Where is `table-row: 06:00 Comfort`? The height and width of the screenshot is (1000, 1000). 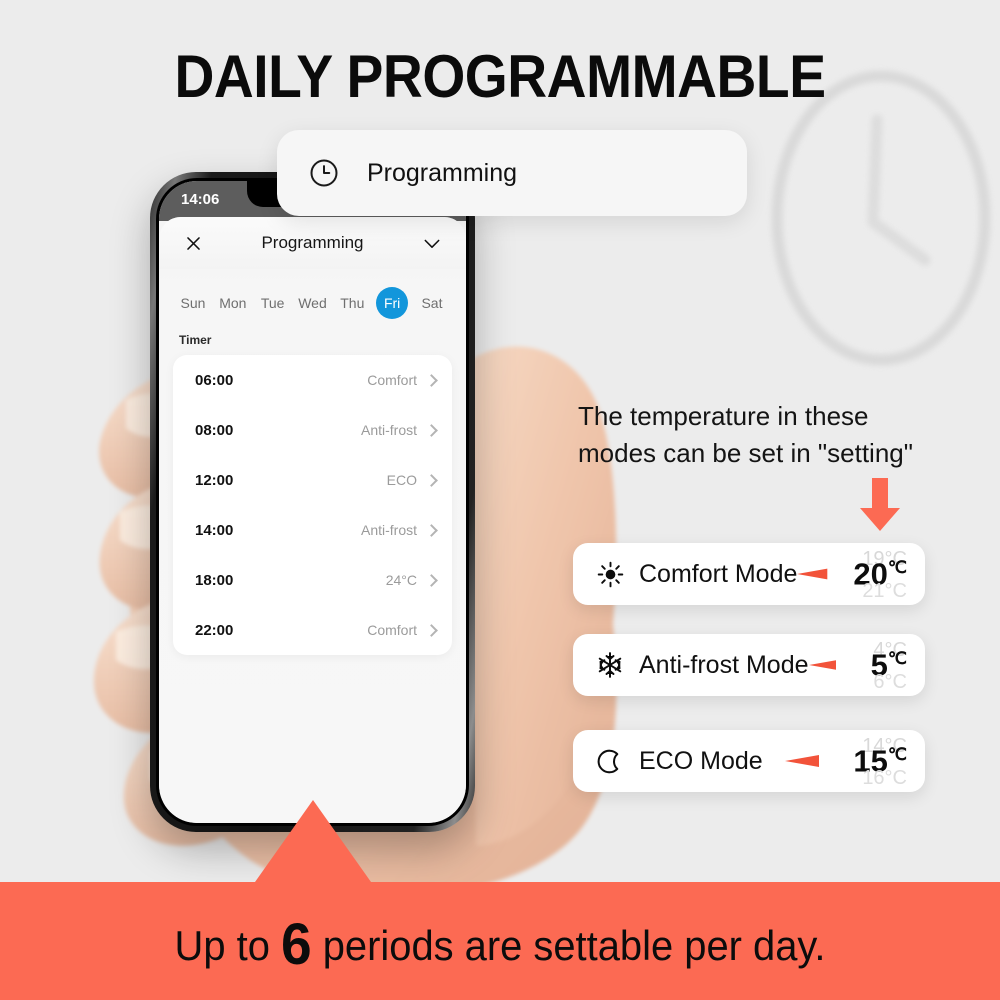
table-row: 06:00 Comfort is located at coordinates (312, 380).